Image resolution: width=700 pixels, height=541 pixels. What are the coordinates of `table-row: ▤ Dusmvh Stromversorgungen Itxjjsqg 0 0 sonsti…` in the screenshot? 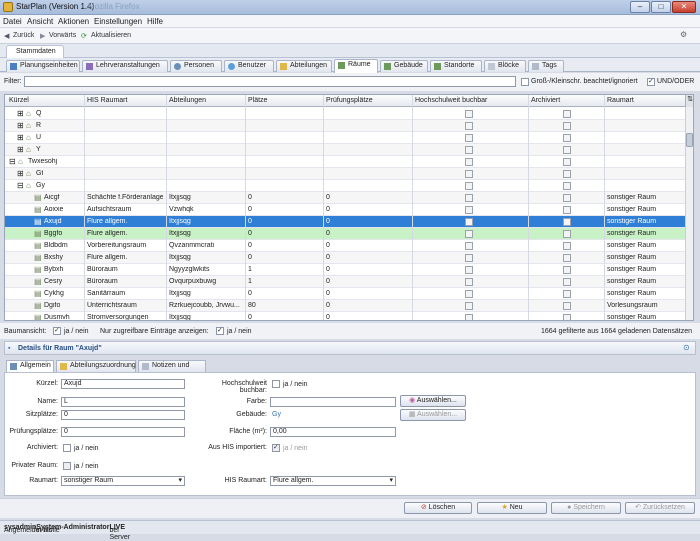 It's located at (345, 316).